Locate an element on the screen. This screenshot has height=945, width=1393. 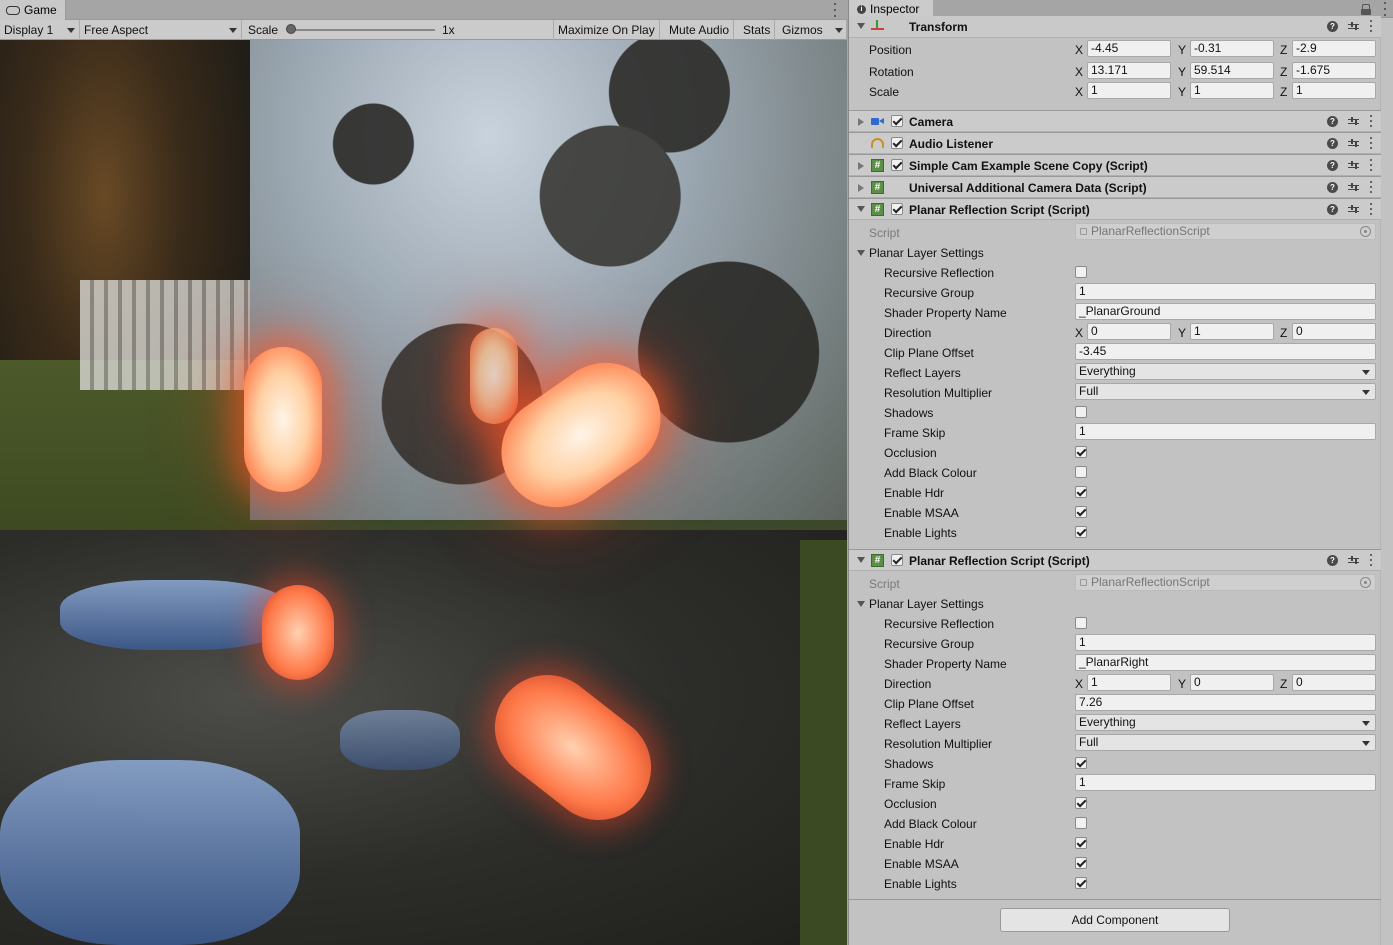
scale-z-field: 1 is located at coordinates (1334, 90).